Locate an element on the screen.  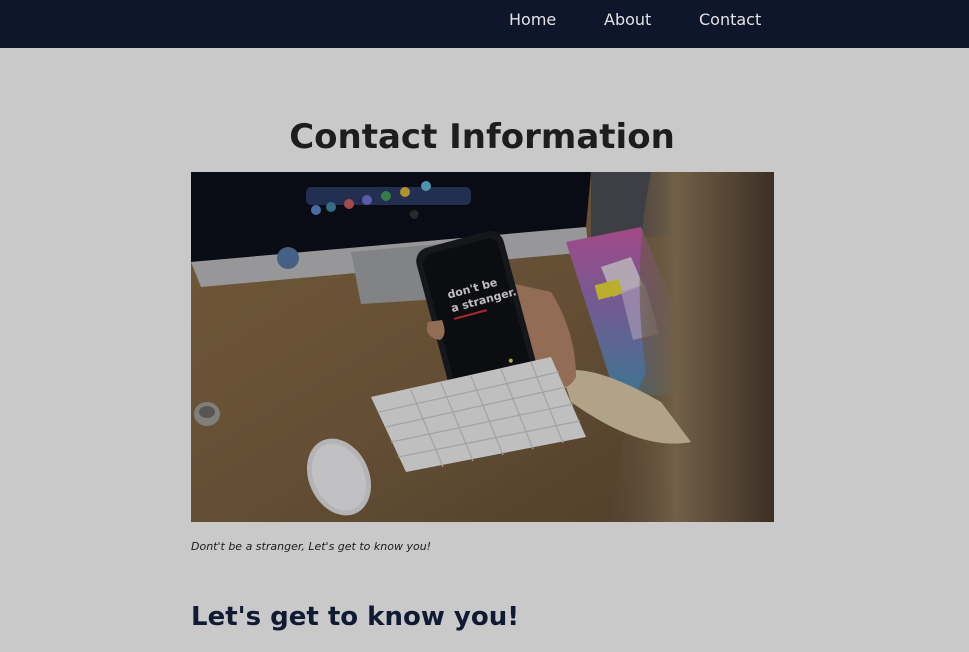
nav-link-home: Home is located at coordinates (532, 20).